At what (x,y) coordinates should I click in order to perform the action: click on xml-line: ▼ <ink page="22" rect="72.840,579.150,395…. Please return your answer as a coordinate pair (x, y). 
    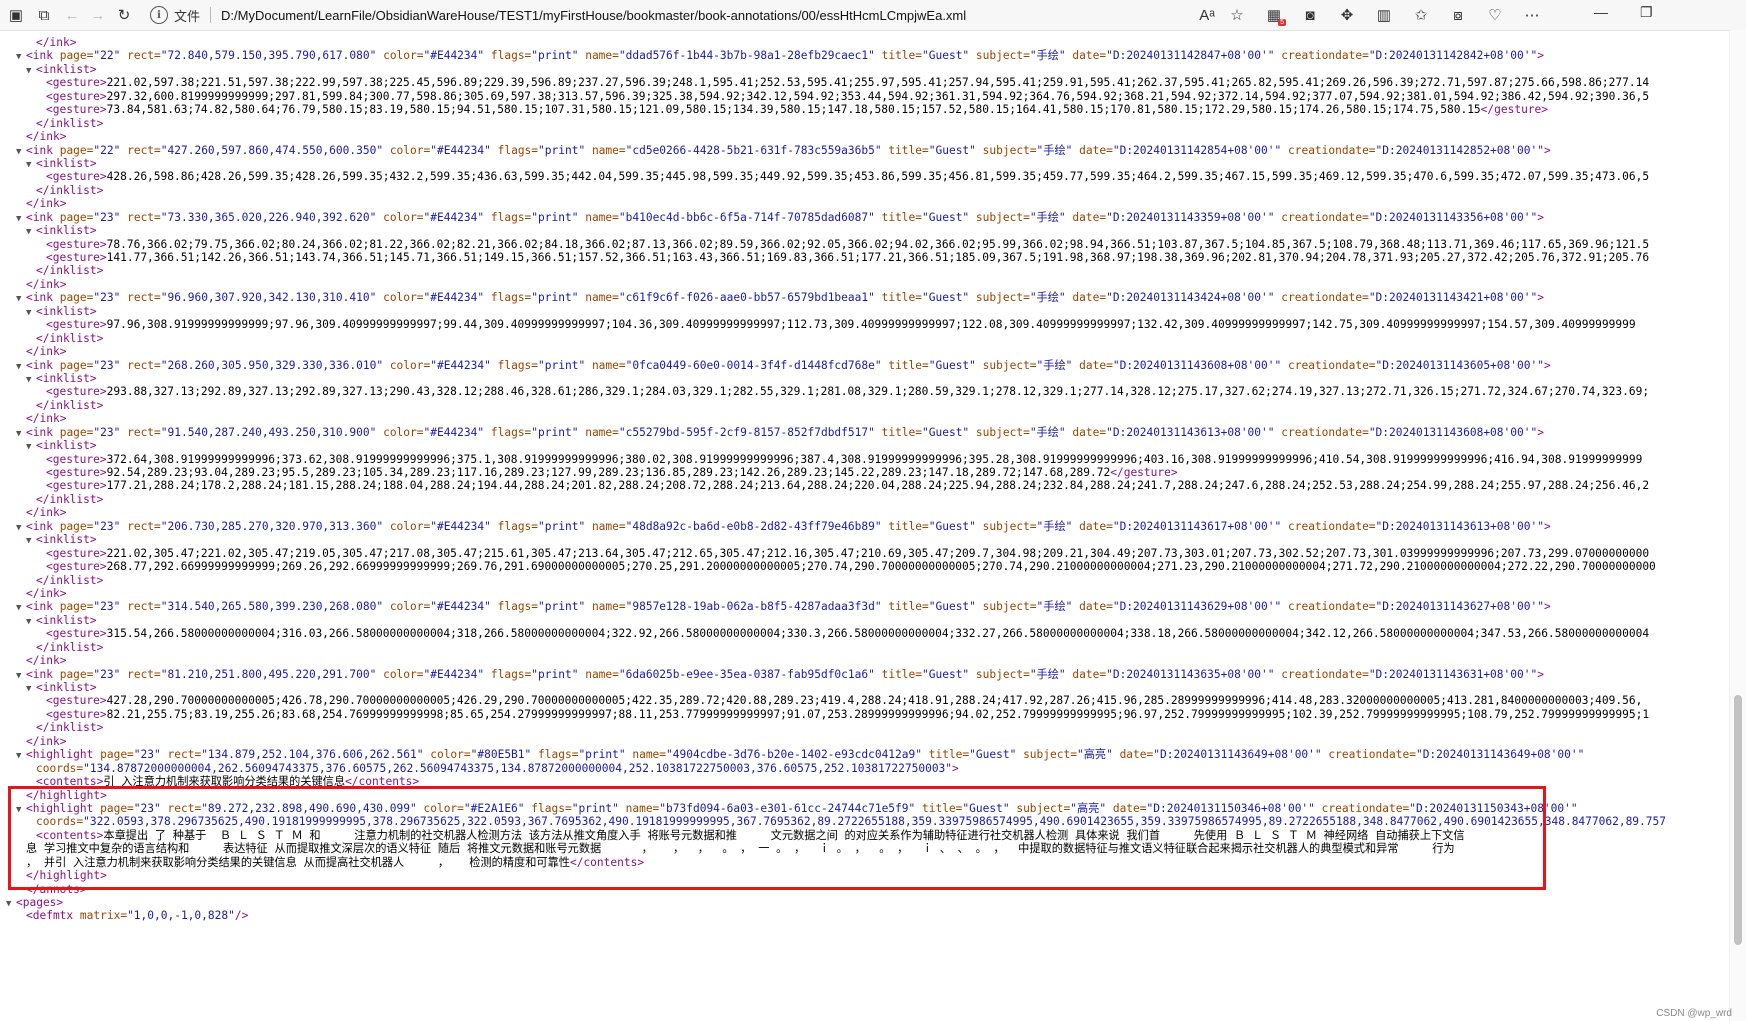
    Looking at the image, I should click on (865, 55).